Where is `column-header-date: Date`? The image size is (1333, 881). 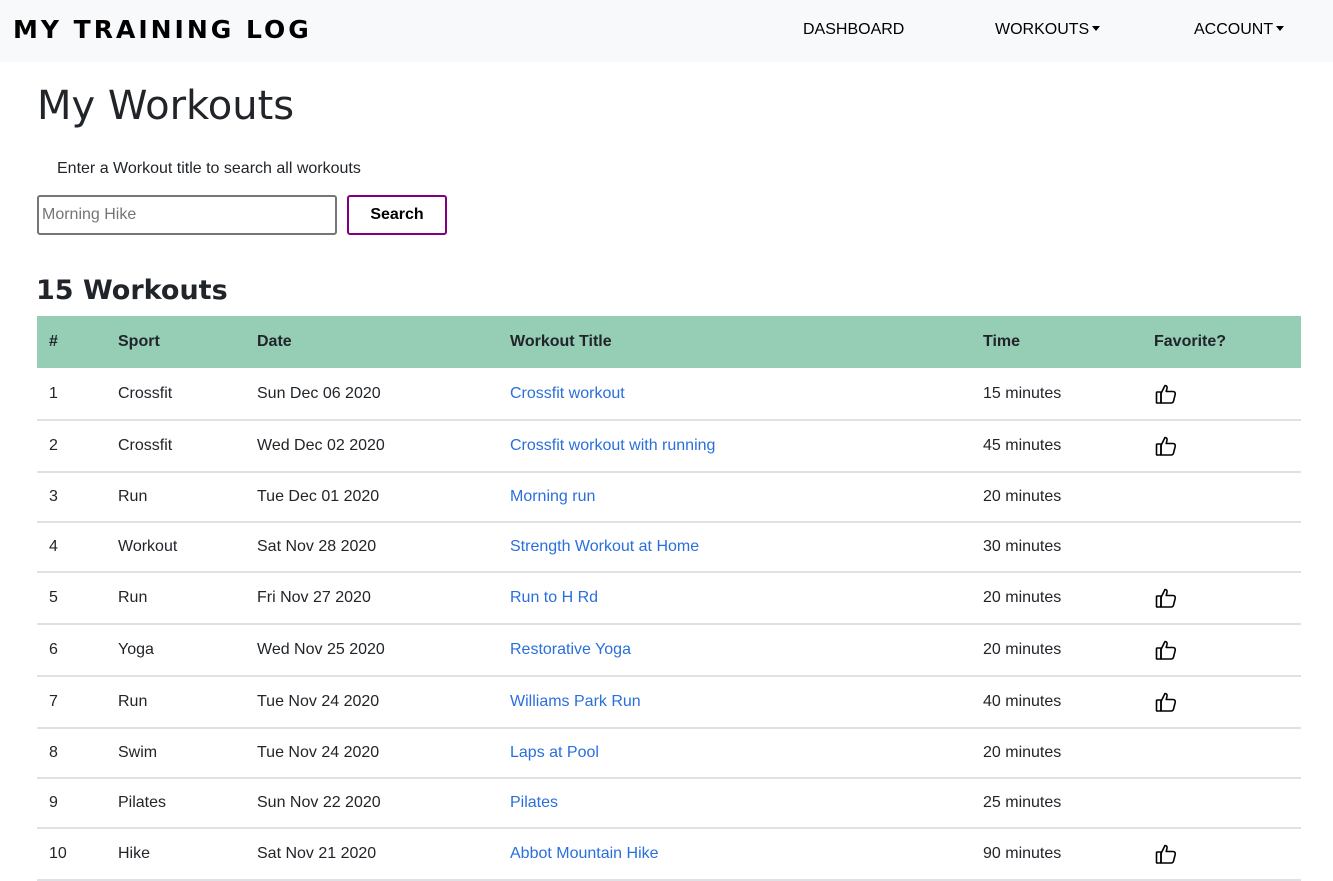 column-header-date: Date is located at coordinates (274, 341).